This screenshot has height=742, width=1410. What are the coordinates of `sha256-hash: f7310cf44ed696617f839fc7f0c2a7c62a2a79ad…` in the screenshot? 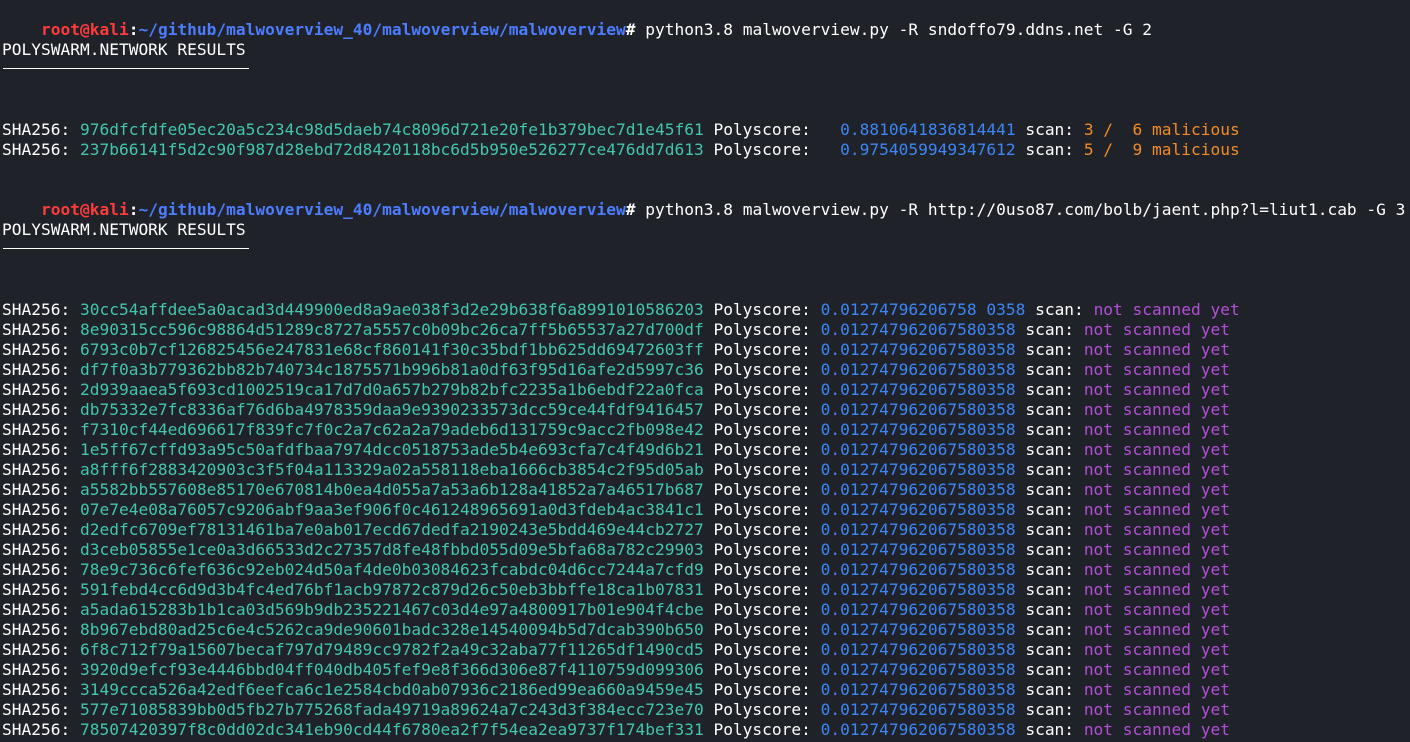 It's located at (391, 429).